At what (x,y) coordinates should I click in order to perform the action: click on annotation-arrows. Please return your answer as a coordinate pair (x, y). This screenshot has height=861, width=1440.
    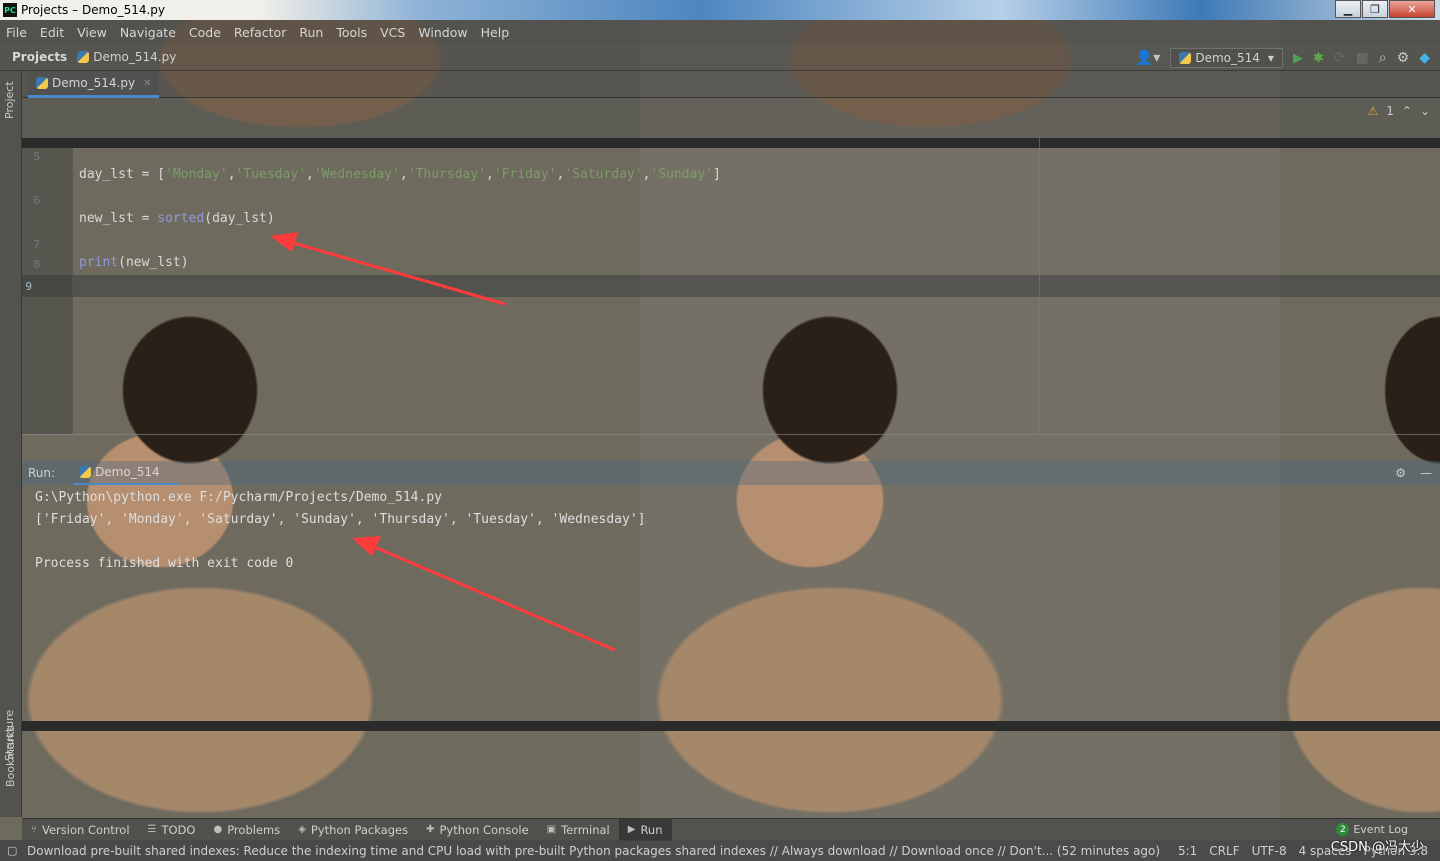
    Looking at the image, I should click on (443, 442).